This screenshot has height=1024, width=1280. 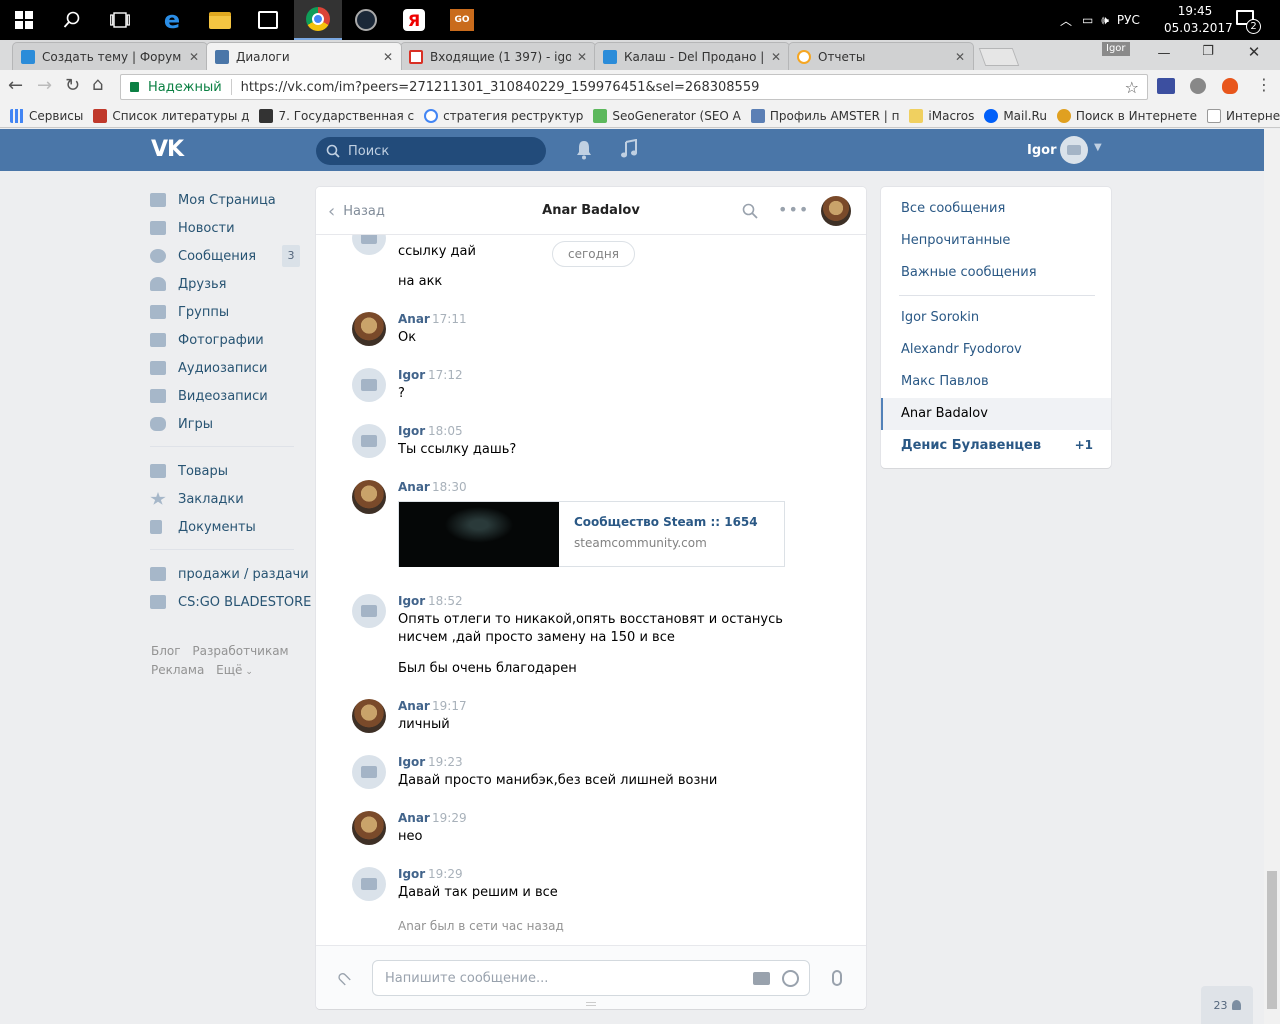 I want to click on new-tab-button, so click(x=999, y=57).